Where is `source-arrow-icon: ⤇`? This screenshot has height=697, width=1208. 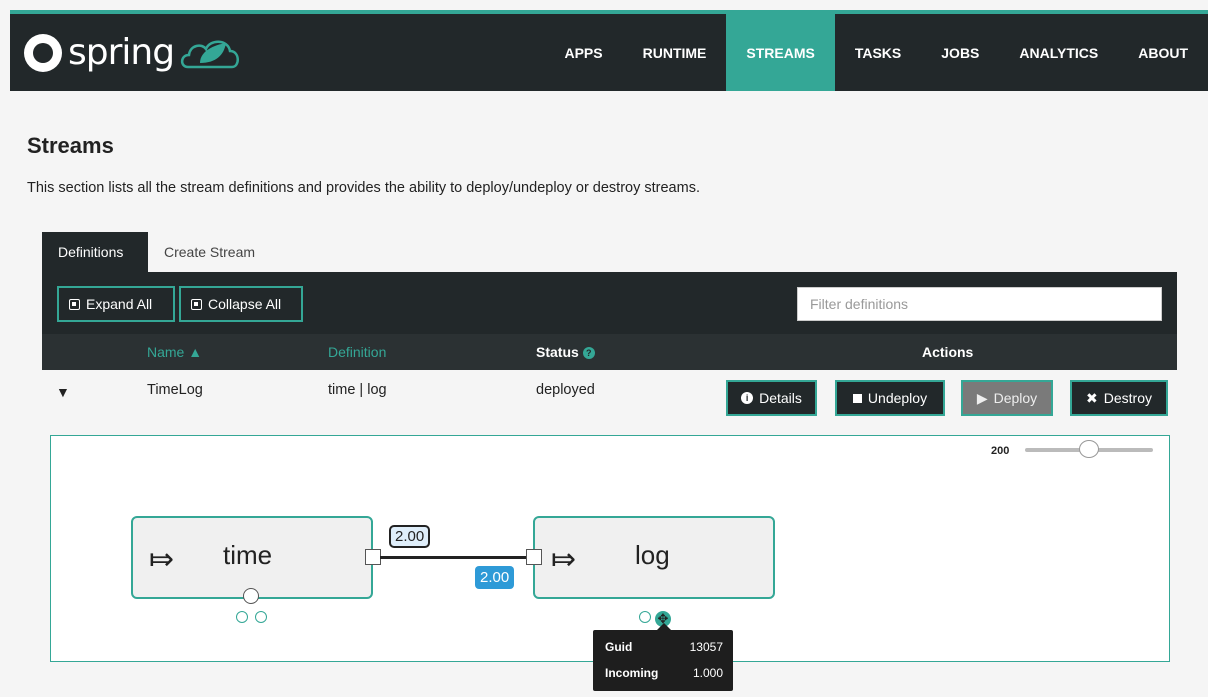 source-arrow-icon: ⤇ is located at coordinates (162, 559).